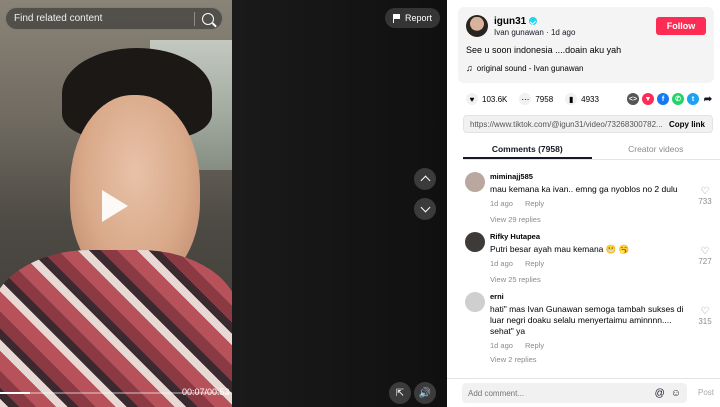 The width and height of the screenshot is (720, 407). Describe the element at coordinates (527, 149) in the screenshot. I see `tab-comments: Comments (7958)` at that location.